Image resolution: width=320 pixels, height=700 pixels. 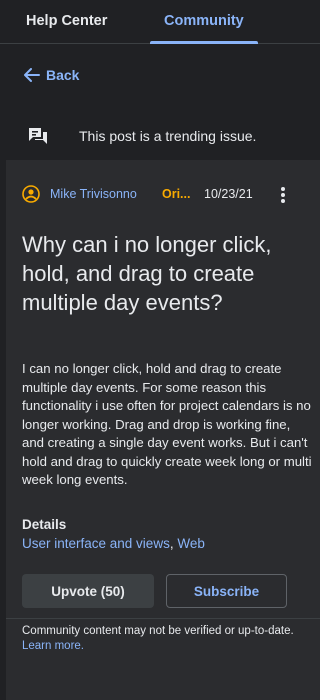 I want to click on details-links: User interface and views, Web, so click(x=113, y=543).